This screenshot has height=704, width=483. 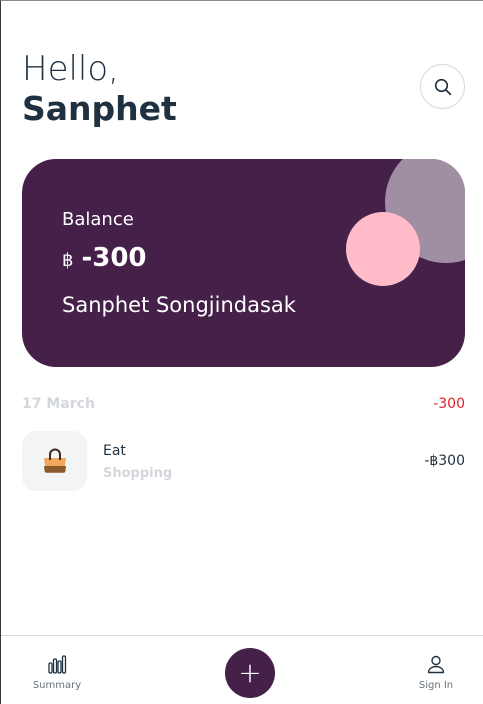 I want to click on transaction-amount: -฿300, so click(x=444, y=461).